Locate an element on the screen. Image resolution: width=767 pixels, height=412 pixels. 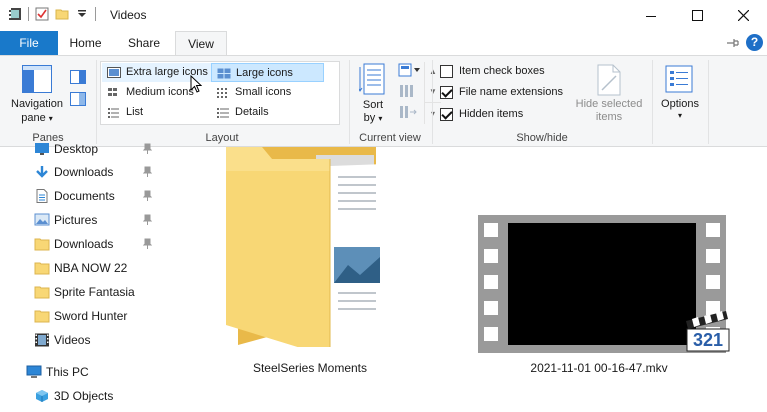
tab-file: File is located at coordinates (29, 43).